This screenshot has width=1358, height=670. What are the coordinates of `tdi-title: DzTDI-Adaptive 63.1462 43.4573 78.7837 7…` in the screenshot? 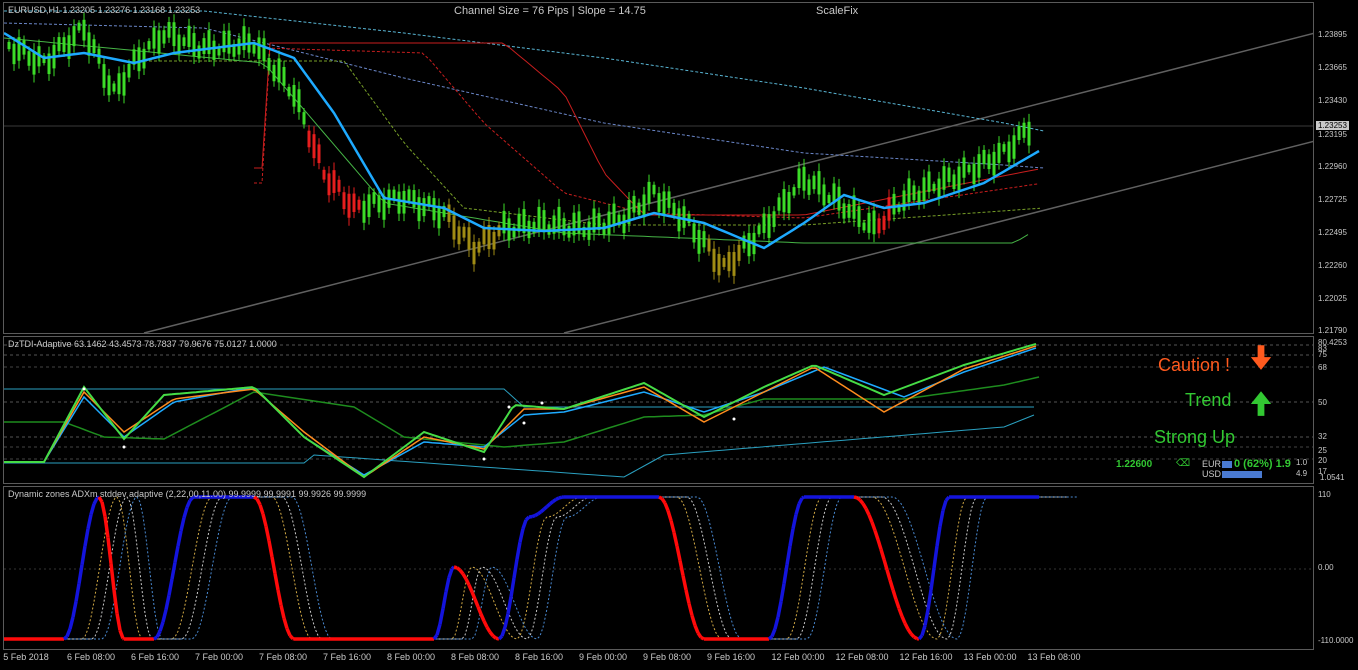 It's located at (142, 344).